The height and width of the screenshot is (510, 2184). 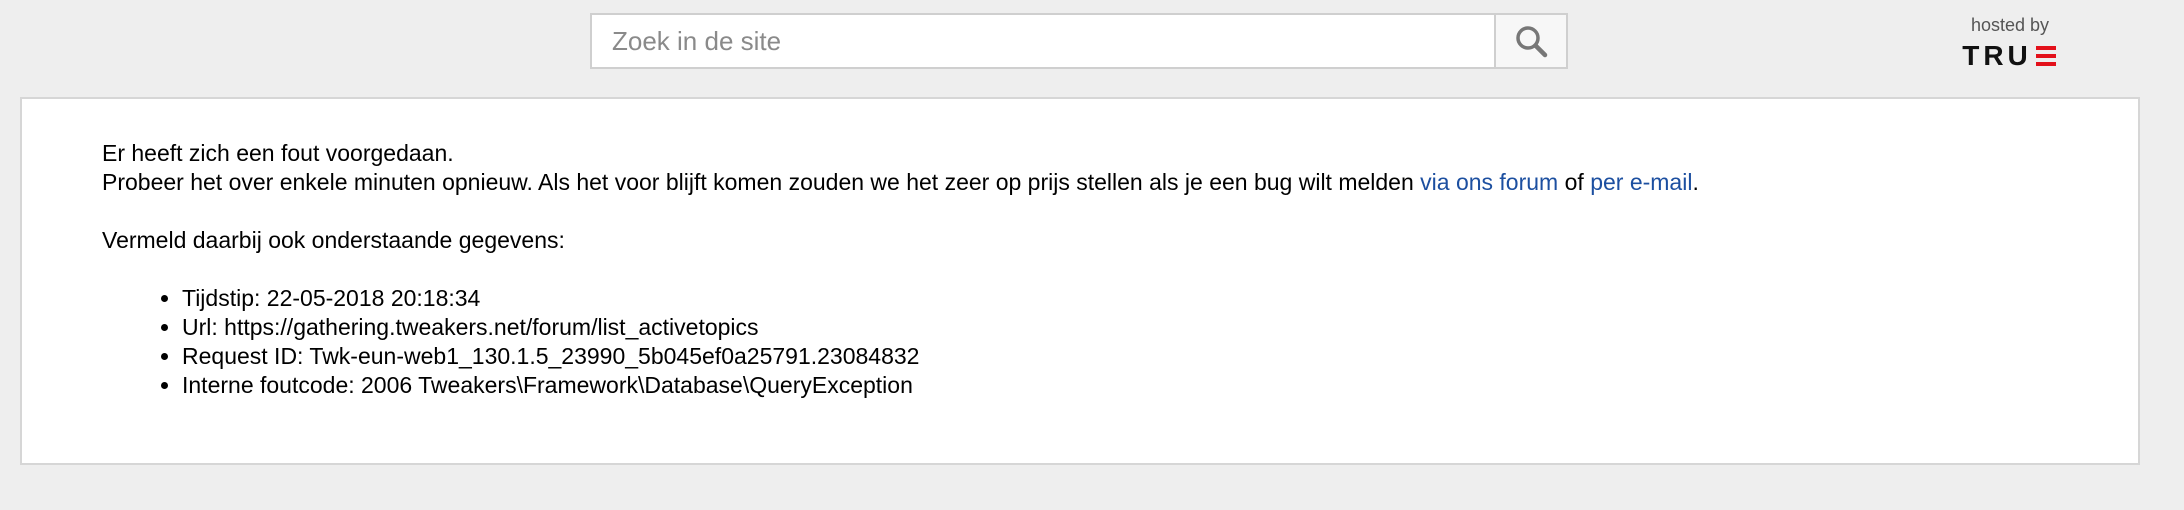 What do you see at coordinates (1997, 55) in the screenshot?
I see `logo-text: TRU` at bounding box center [1997, 55].